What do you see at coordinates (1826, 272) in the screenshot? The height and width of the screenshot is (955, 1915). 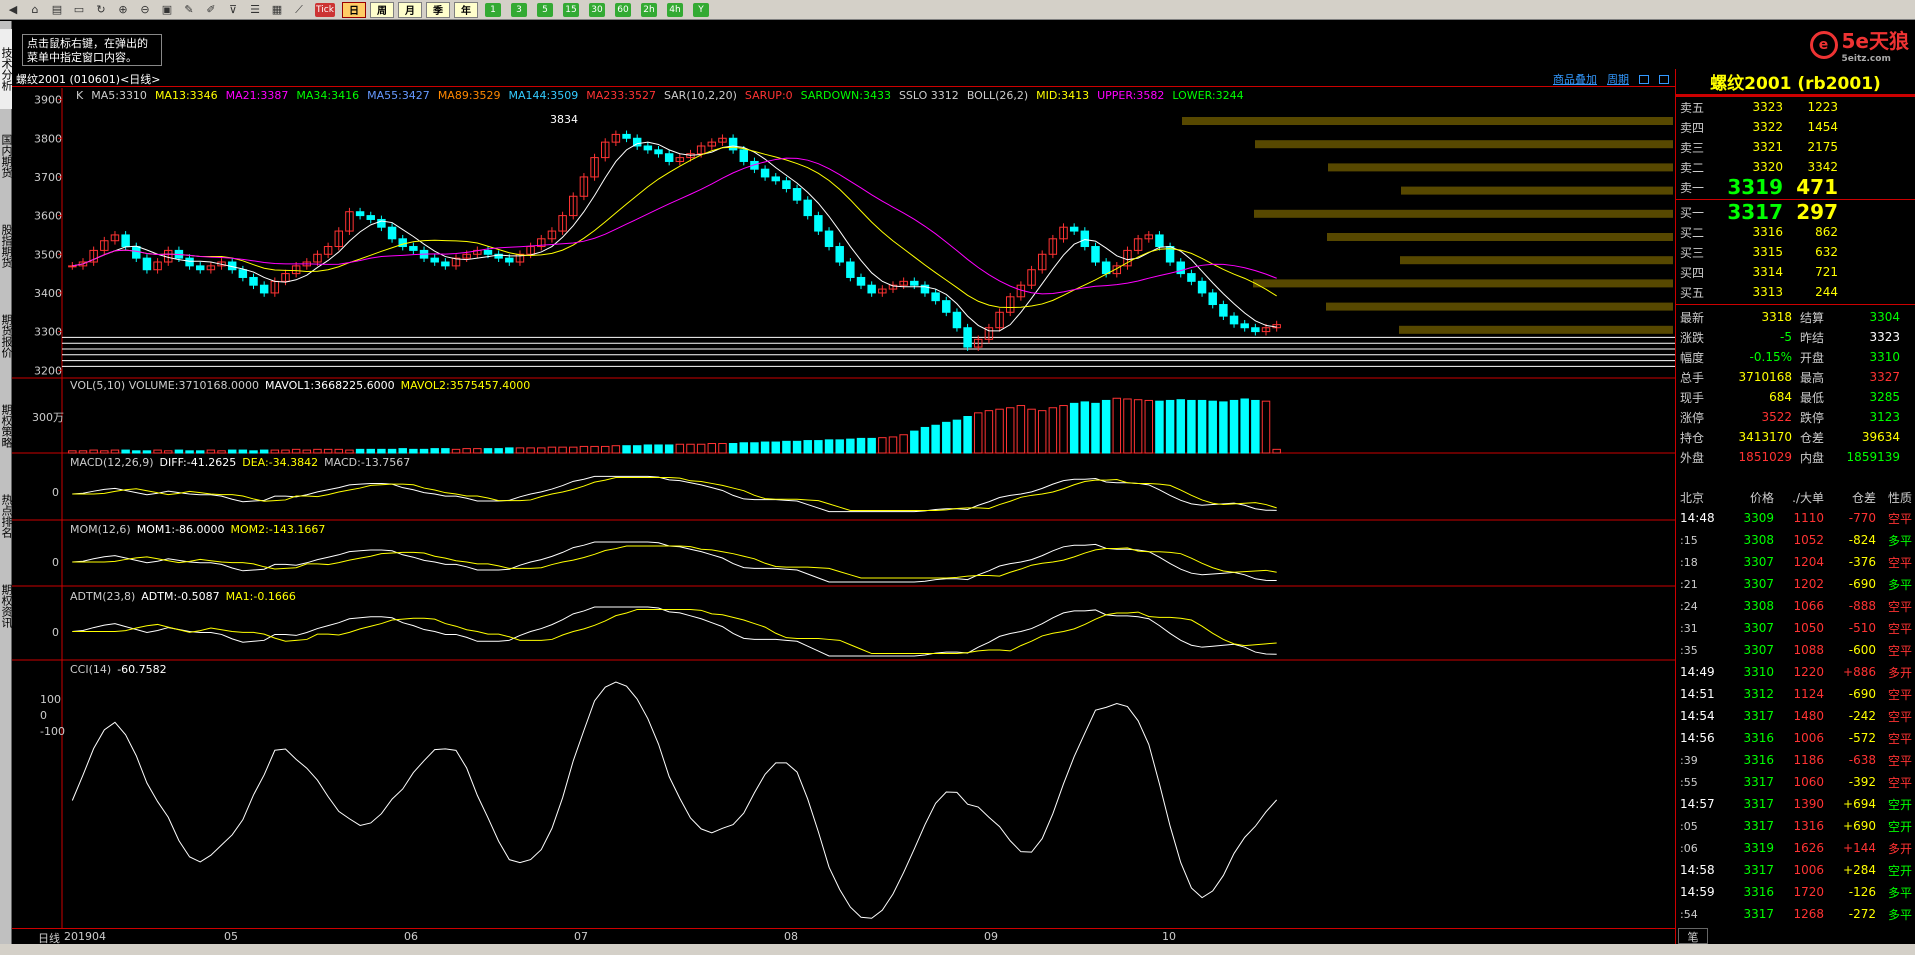 I see `book-volume: 721` at bounding box center [1826, 272].